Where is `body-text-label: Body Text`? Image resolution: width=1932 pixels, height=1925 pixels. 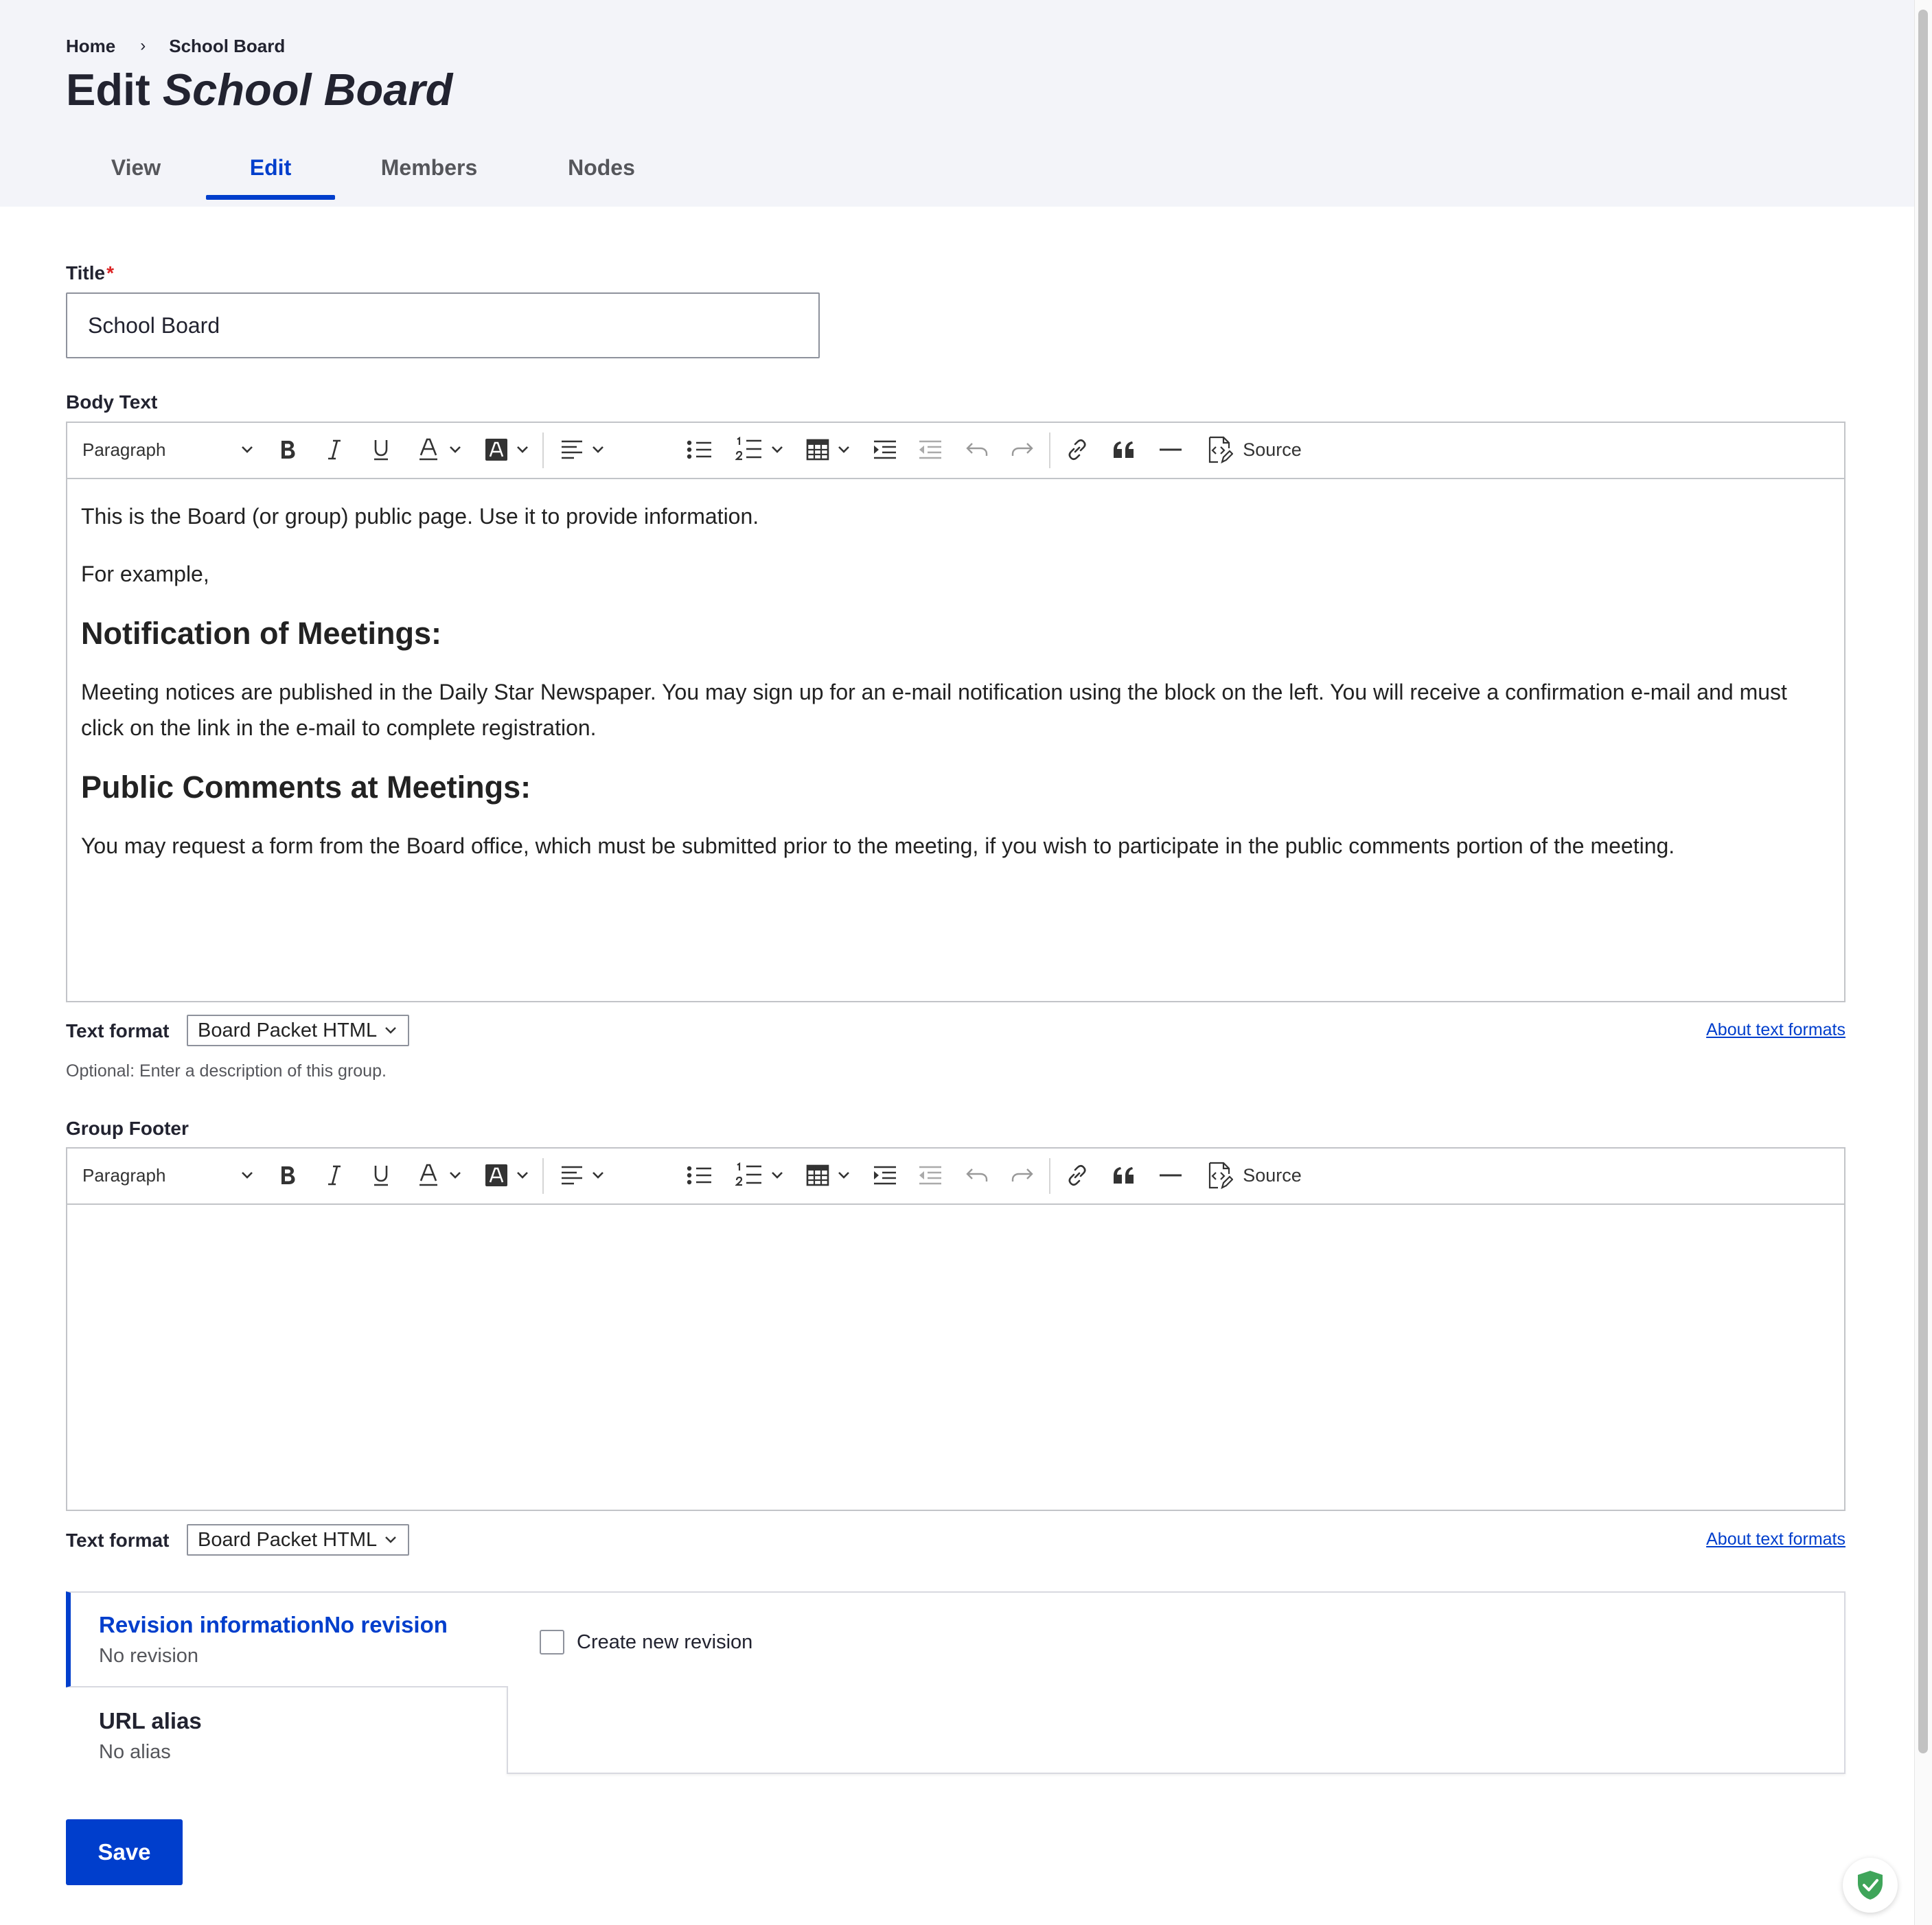 body-text-label: Body Text is located at coordinates (112, 402).